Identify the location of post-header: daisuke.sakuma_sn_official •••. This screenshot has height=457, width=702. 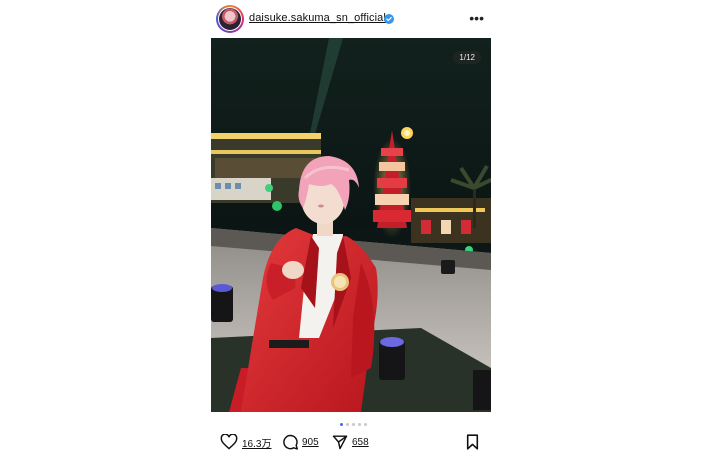
(353, 19).